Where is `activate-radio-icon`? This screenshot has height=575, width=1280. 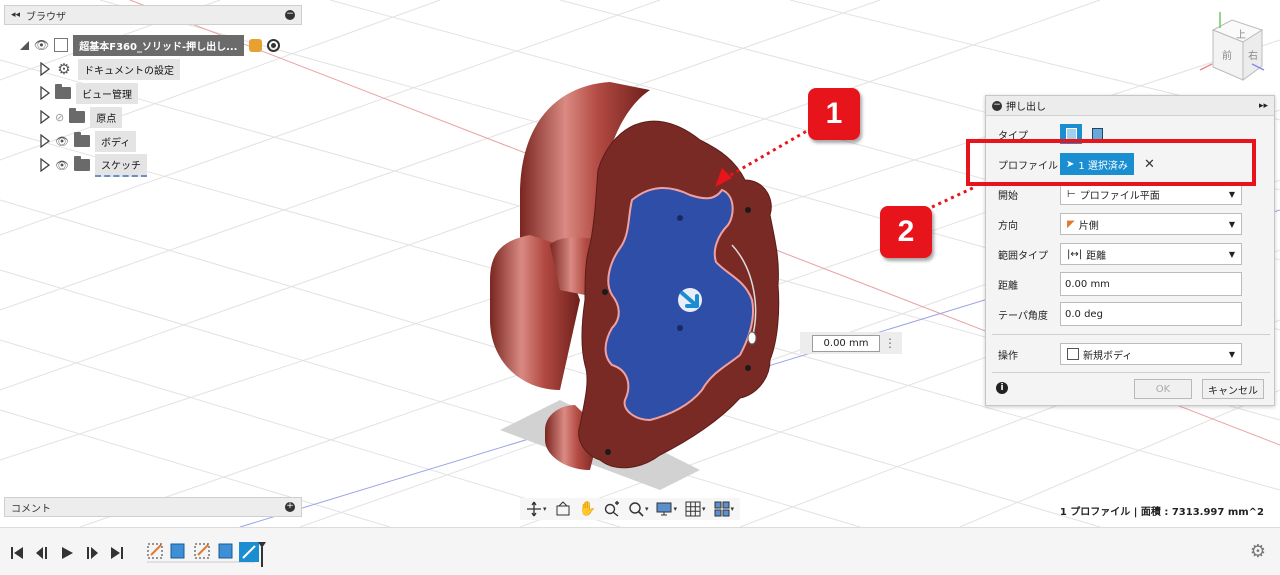 activate-radio-icon is located at coordinates (273, 45).